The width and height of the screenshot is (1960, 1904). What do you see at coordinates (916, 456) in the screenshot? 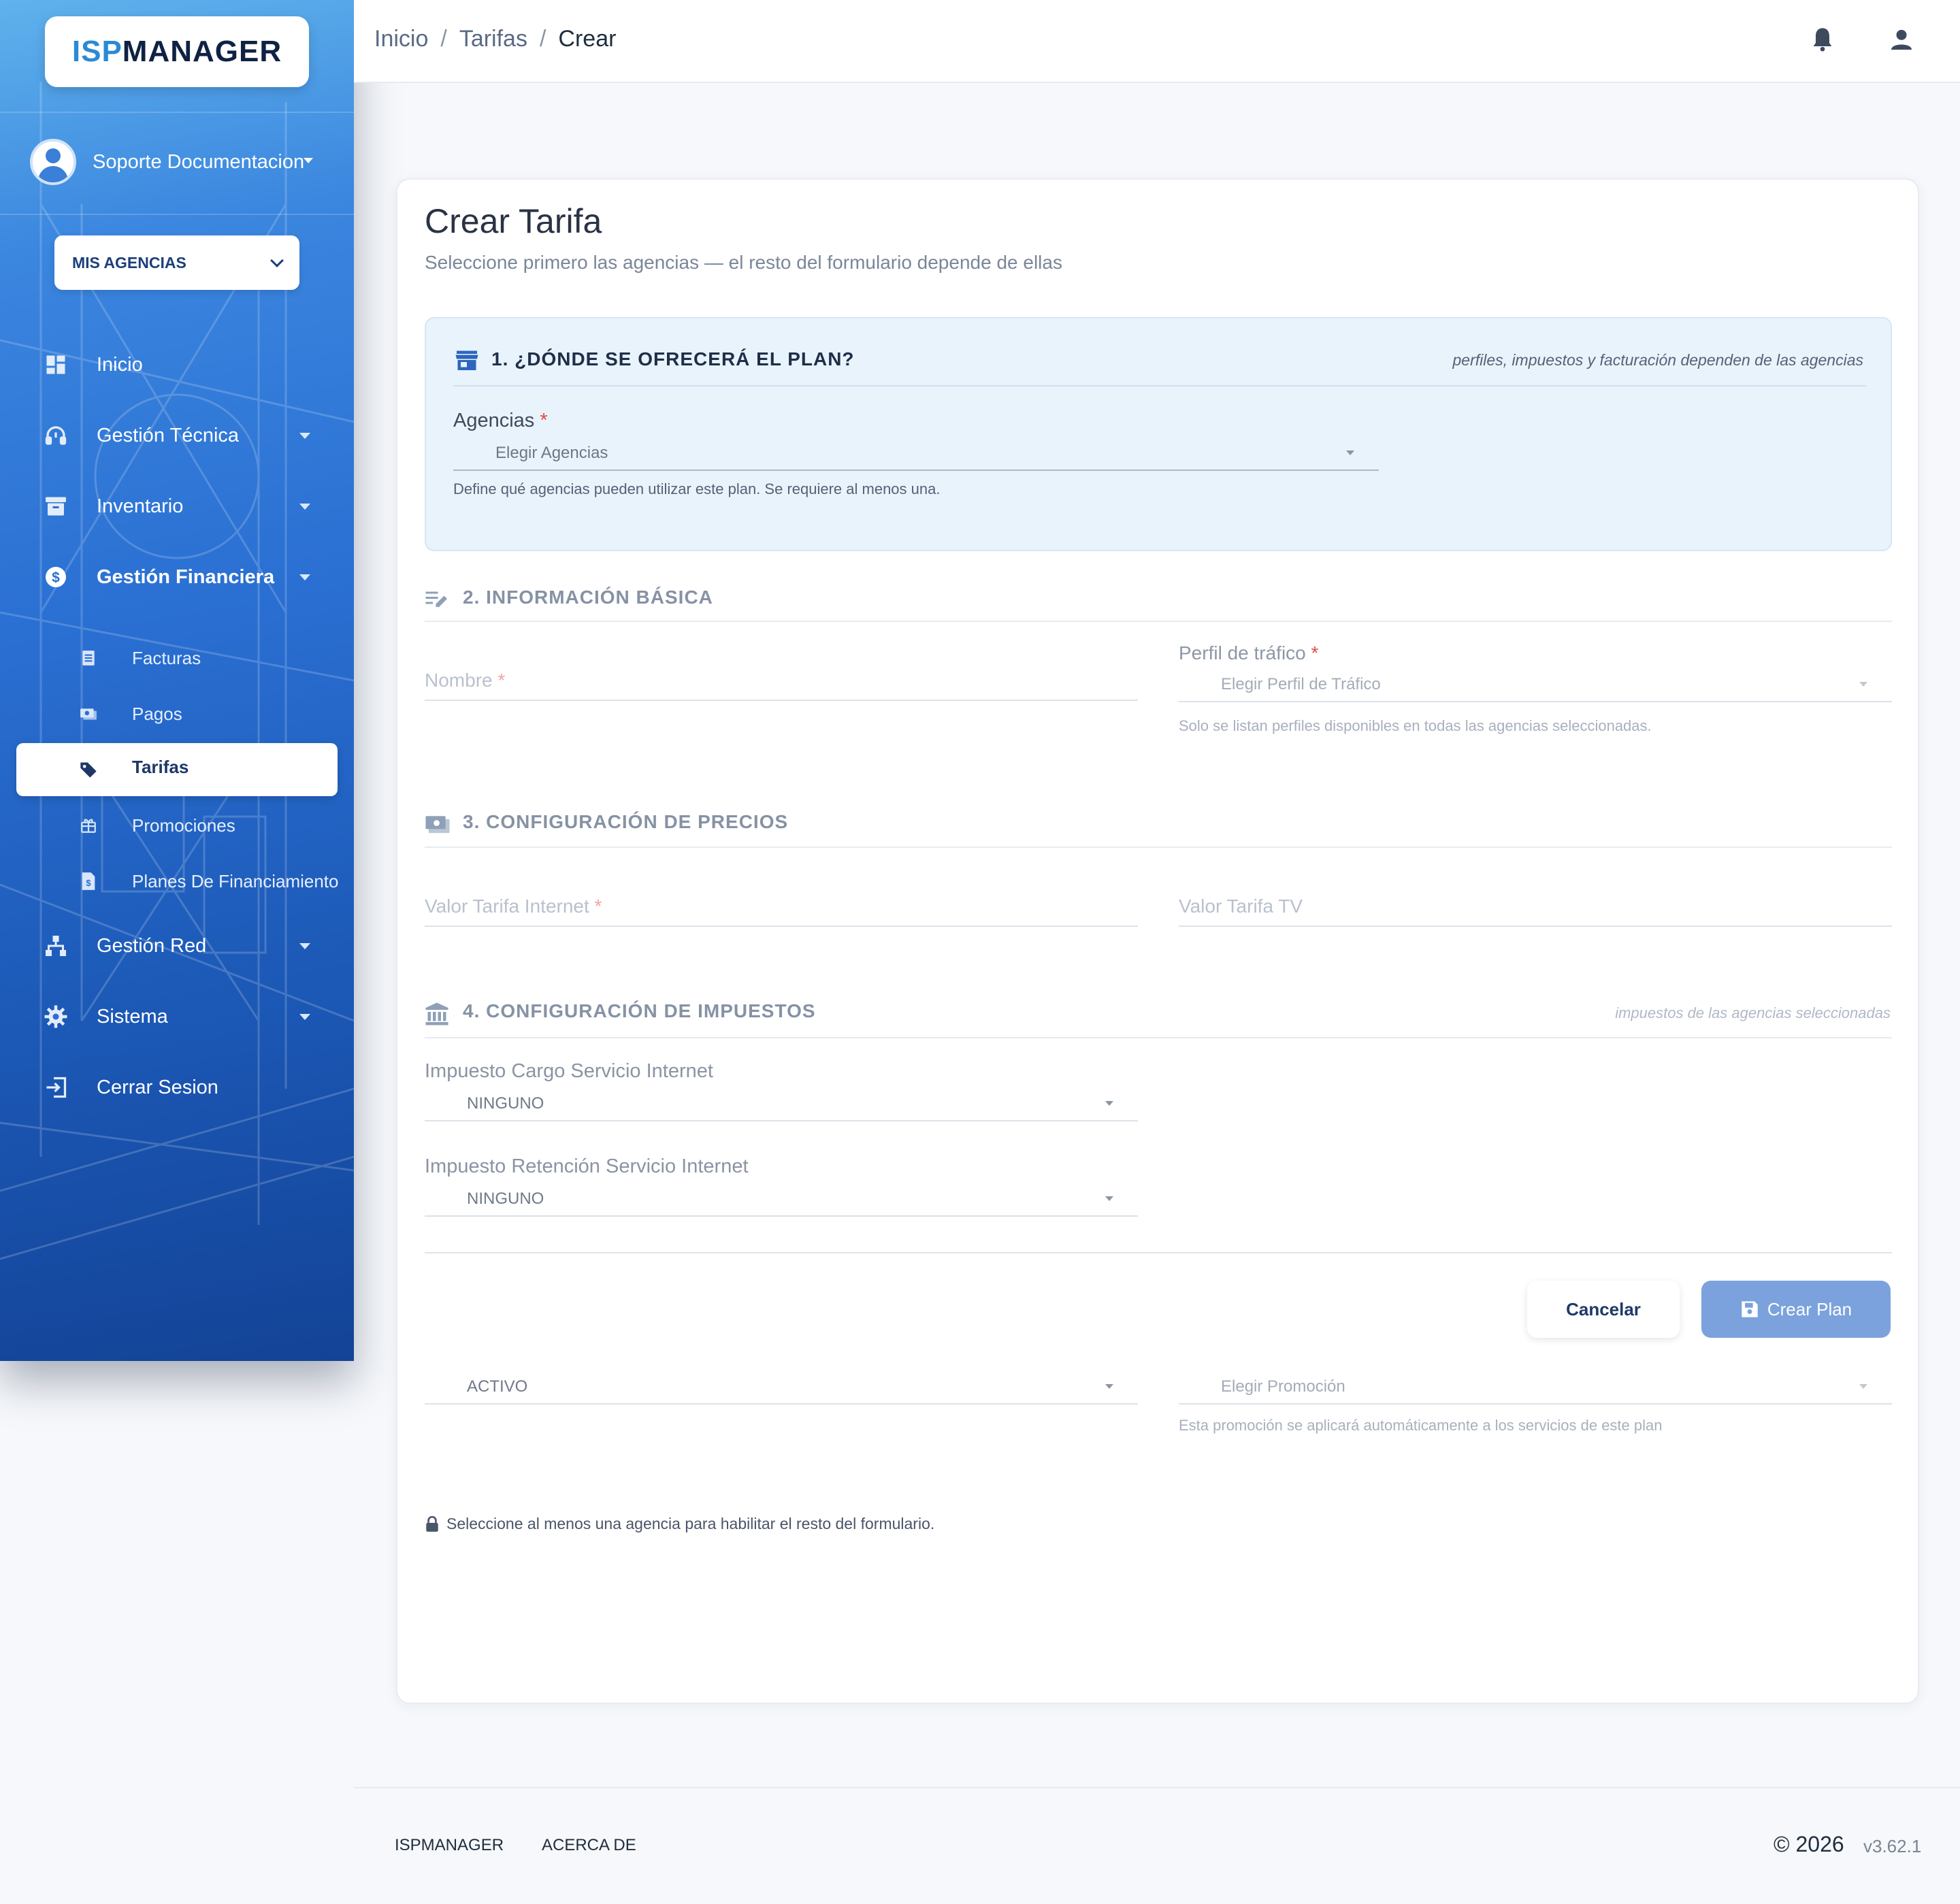
I see `agencias-select: Elegir Agencias` at bounding box center [916, 456].